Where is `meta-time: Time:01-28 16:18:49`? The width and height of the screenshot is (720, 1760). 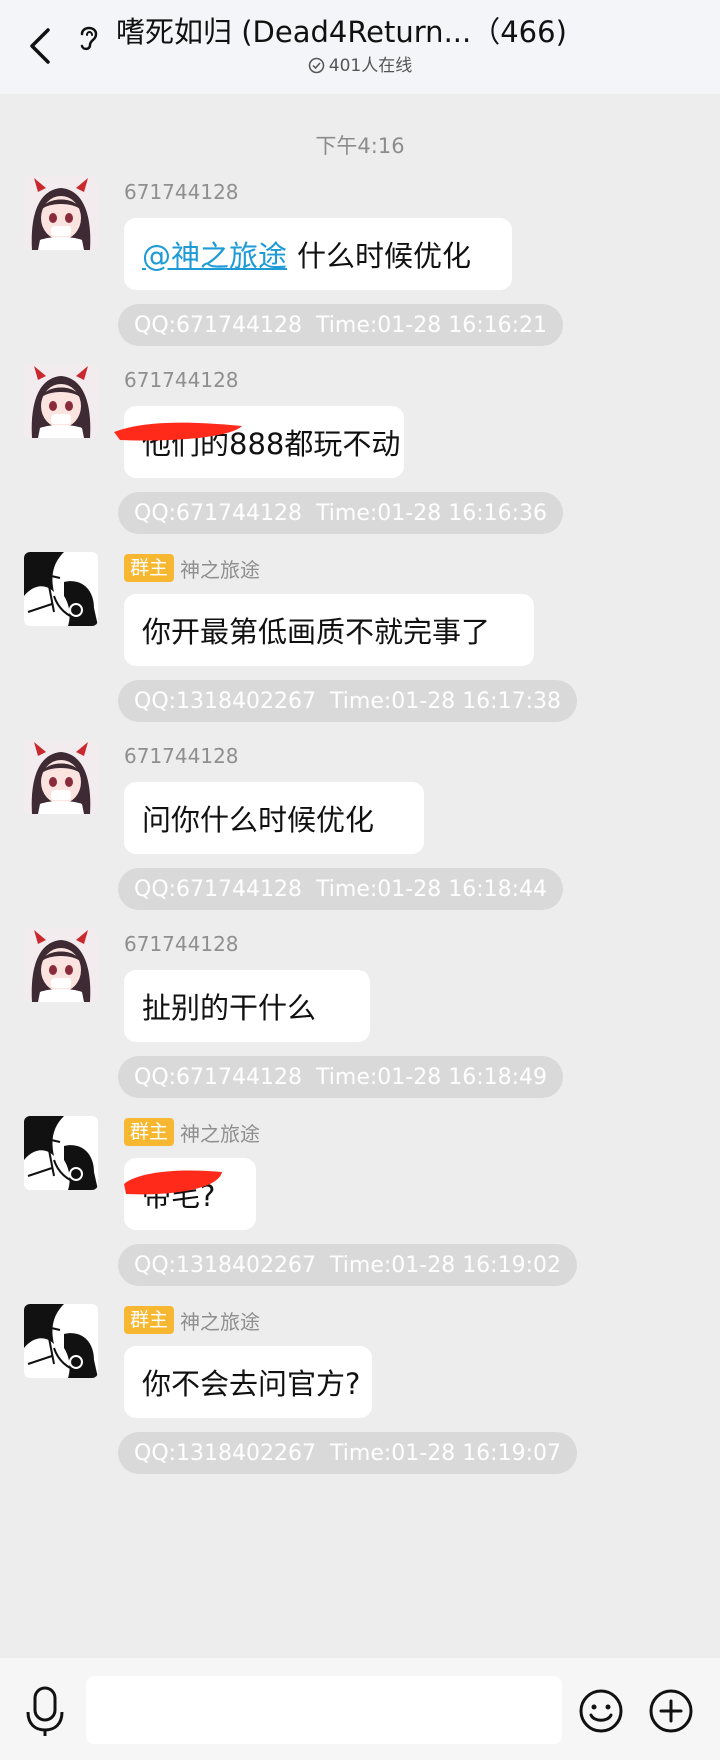 meta-time: Time:01-28 16:18:49 is located at coordinates (432, 1077).